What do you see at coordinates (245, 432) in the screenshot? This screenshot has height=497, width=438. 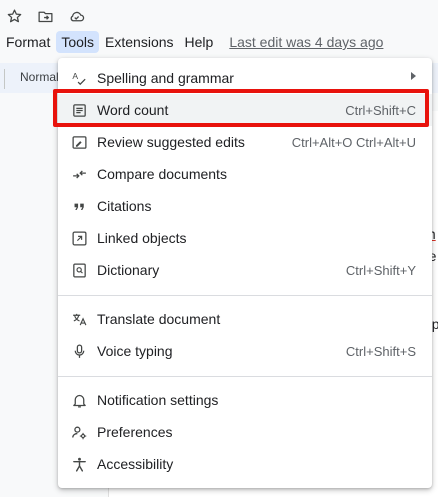 I see `menu-item-preferences: Preferences` at bounding box center [245, 432].